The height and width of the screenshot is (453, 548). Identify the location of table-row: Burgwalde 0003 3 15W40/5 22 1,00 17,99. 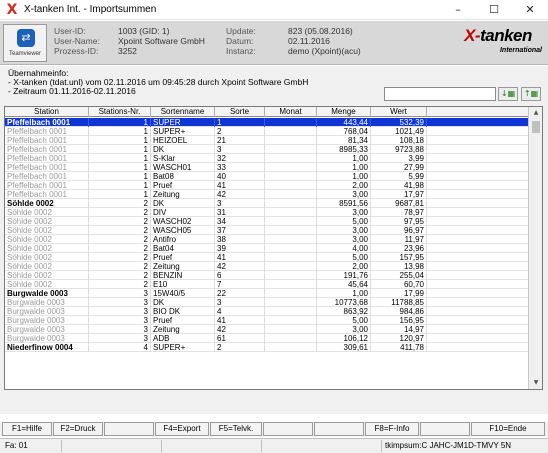
(266, 293).